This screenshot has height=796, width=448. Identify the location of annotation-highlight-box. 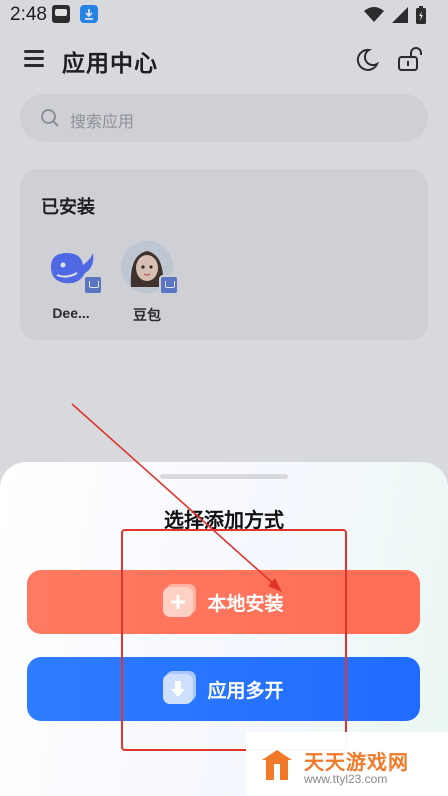
(234, 640).